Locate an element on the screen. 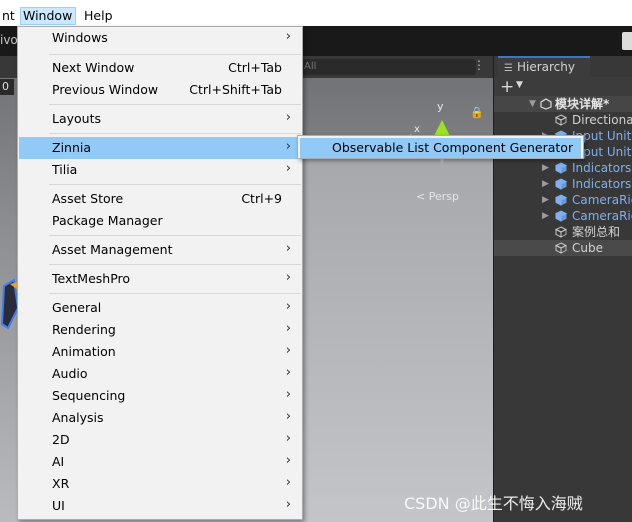  menu-item-next-window: Next Window Ctrl+Tab is located at coordinates (160, 68).